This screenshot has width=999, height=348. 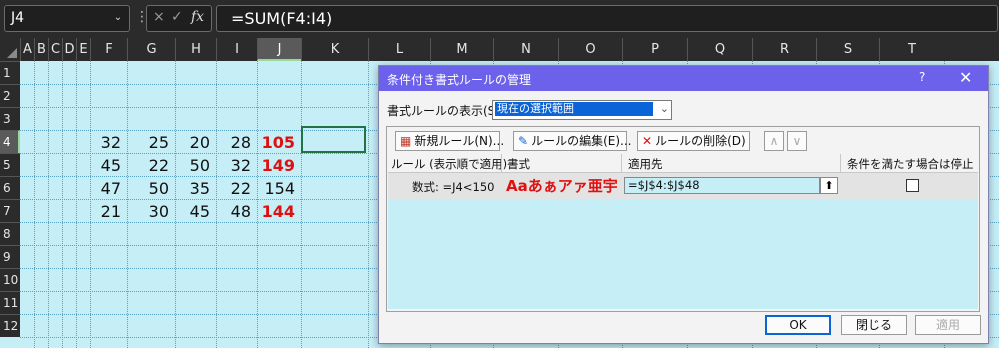 What do you see at coordinates (177, 17) in the screenshot?
I see `enter-icon: ✓` at bounding box center [177, 17].